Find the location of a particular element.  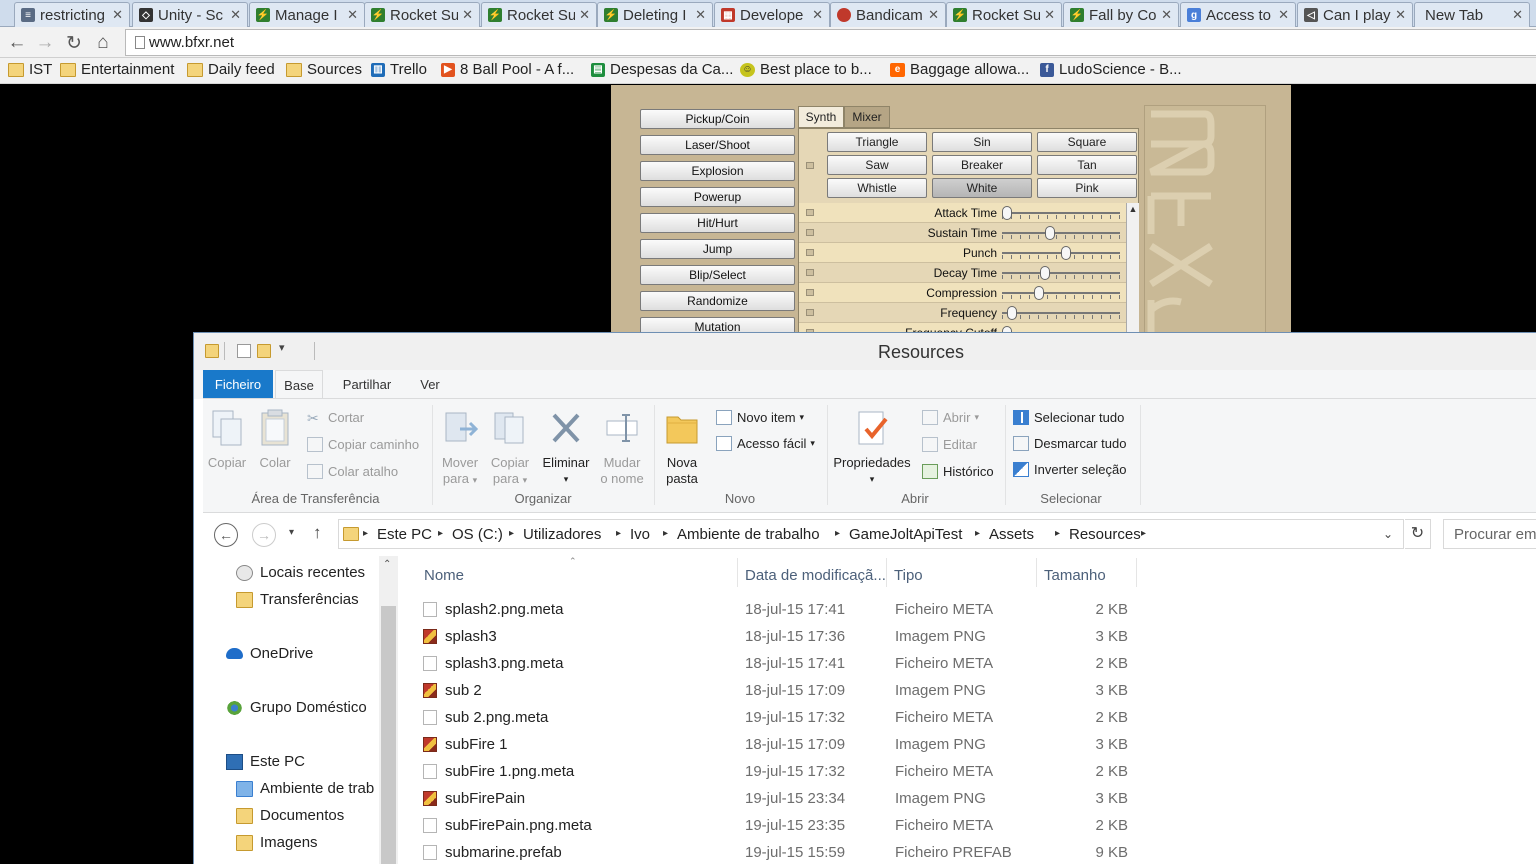

cut-button: ✂ Cortar is located at coordinates (335, 418).